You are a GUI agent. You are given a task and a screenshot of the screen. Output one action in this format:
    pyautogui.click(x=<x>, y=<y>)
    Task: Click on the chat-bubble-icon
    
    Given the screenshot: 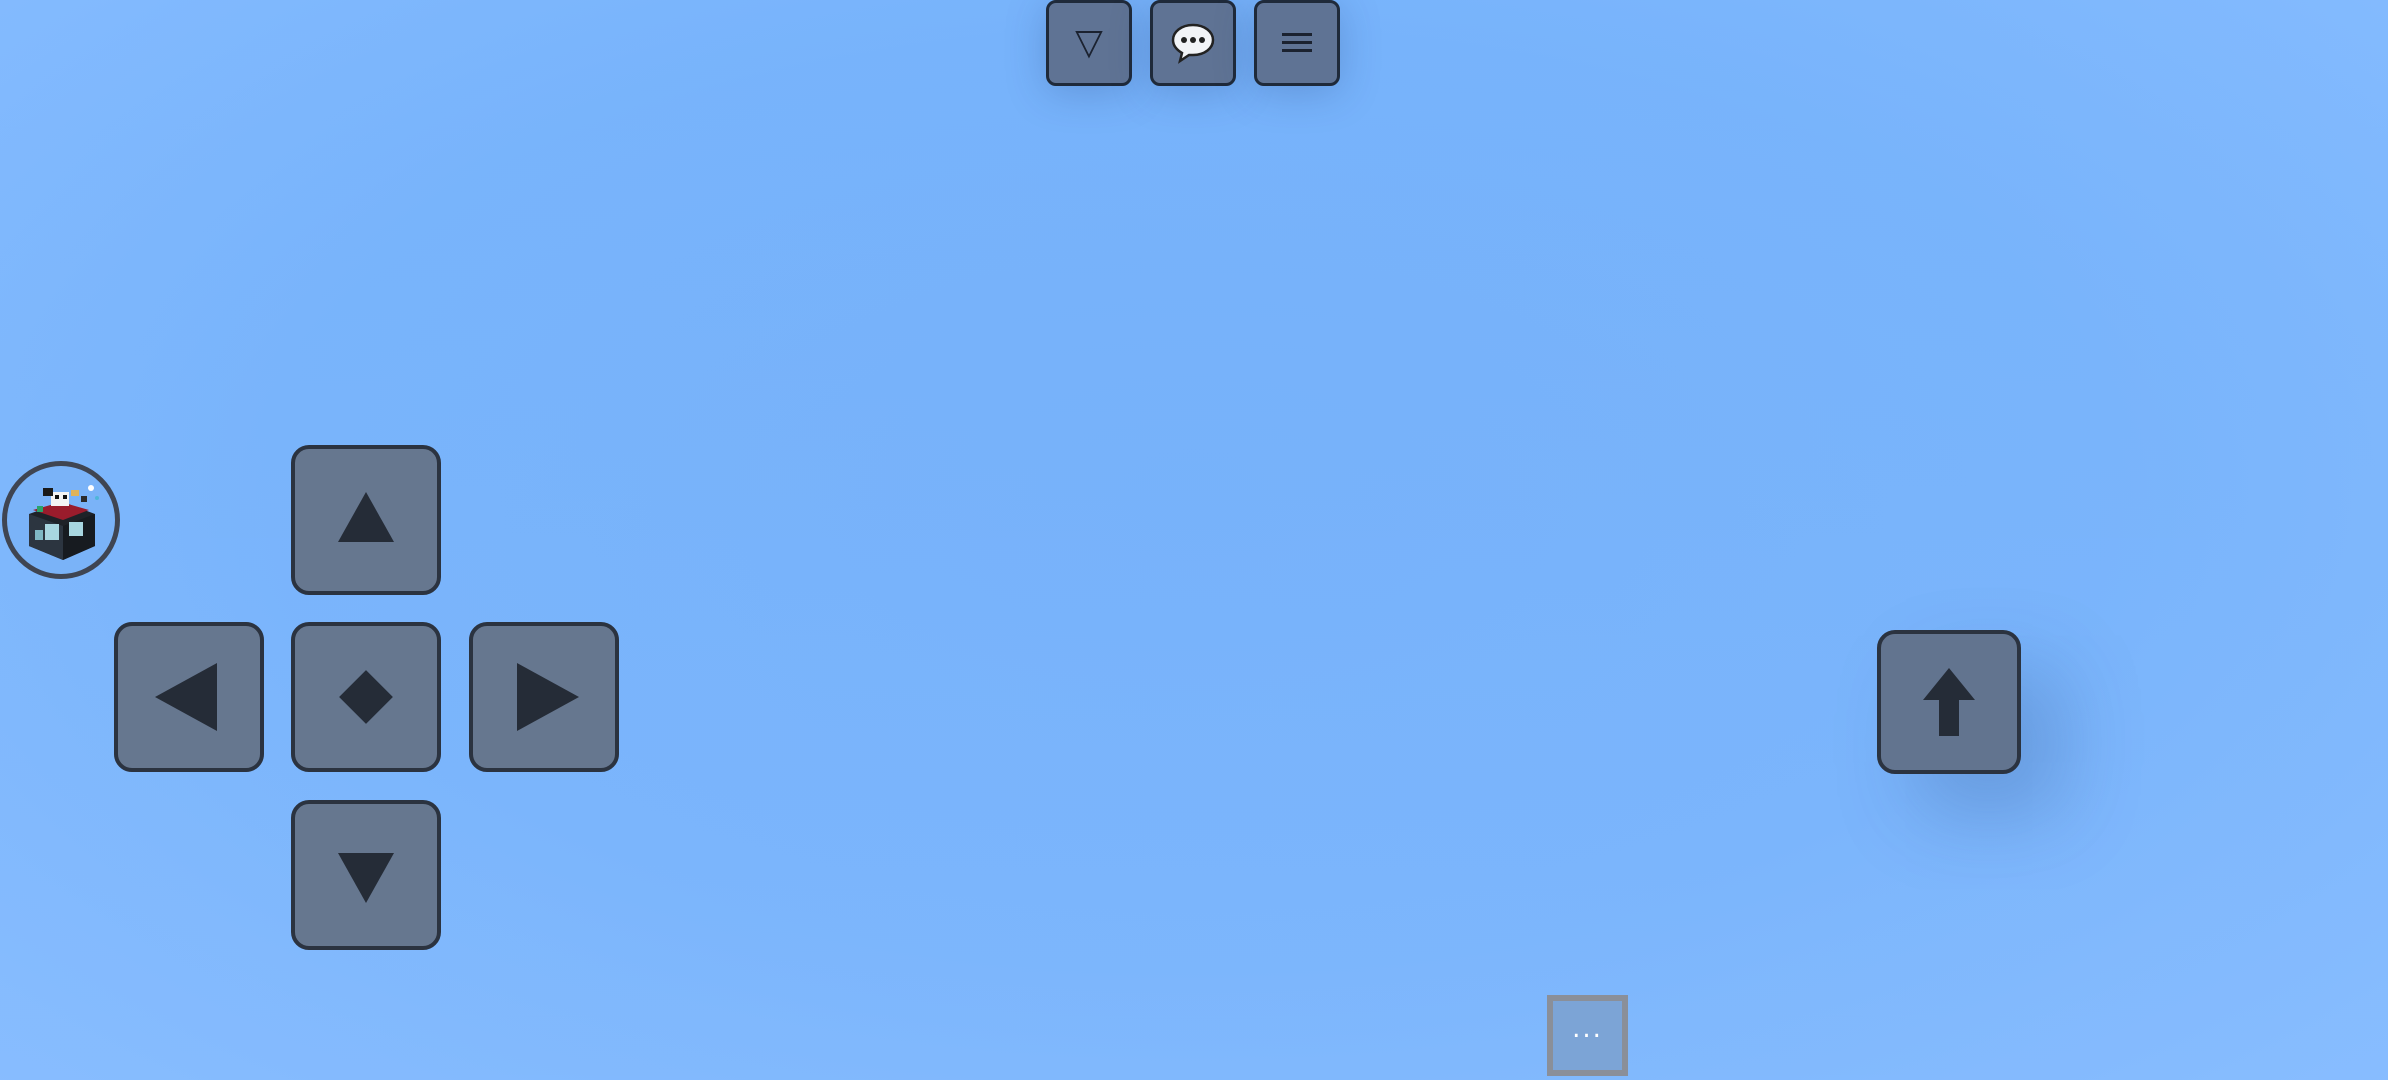 What is the action you would take?
    pyautogui.click(x=1193, y=43)
    